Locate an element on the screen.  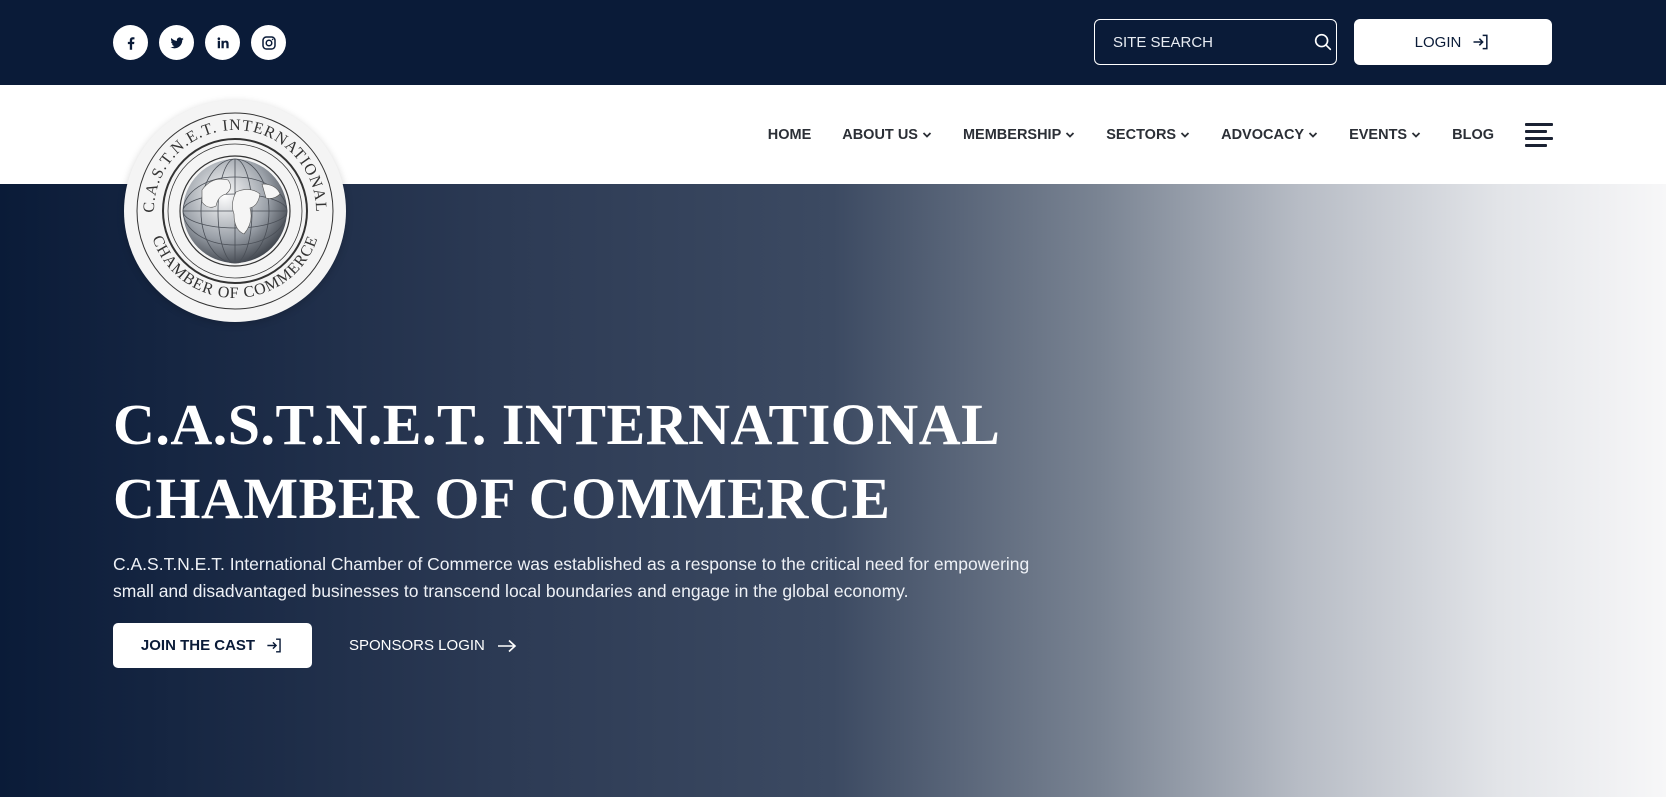
linkedin-icon is located at coordinates (222, 42).